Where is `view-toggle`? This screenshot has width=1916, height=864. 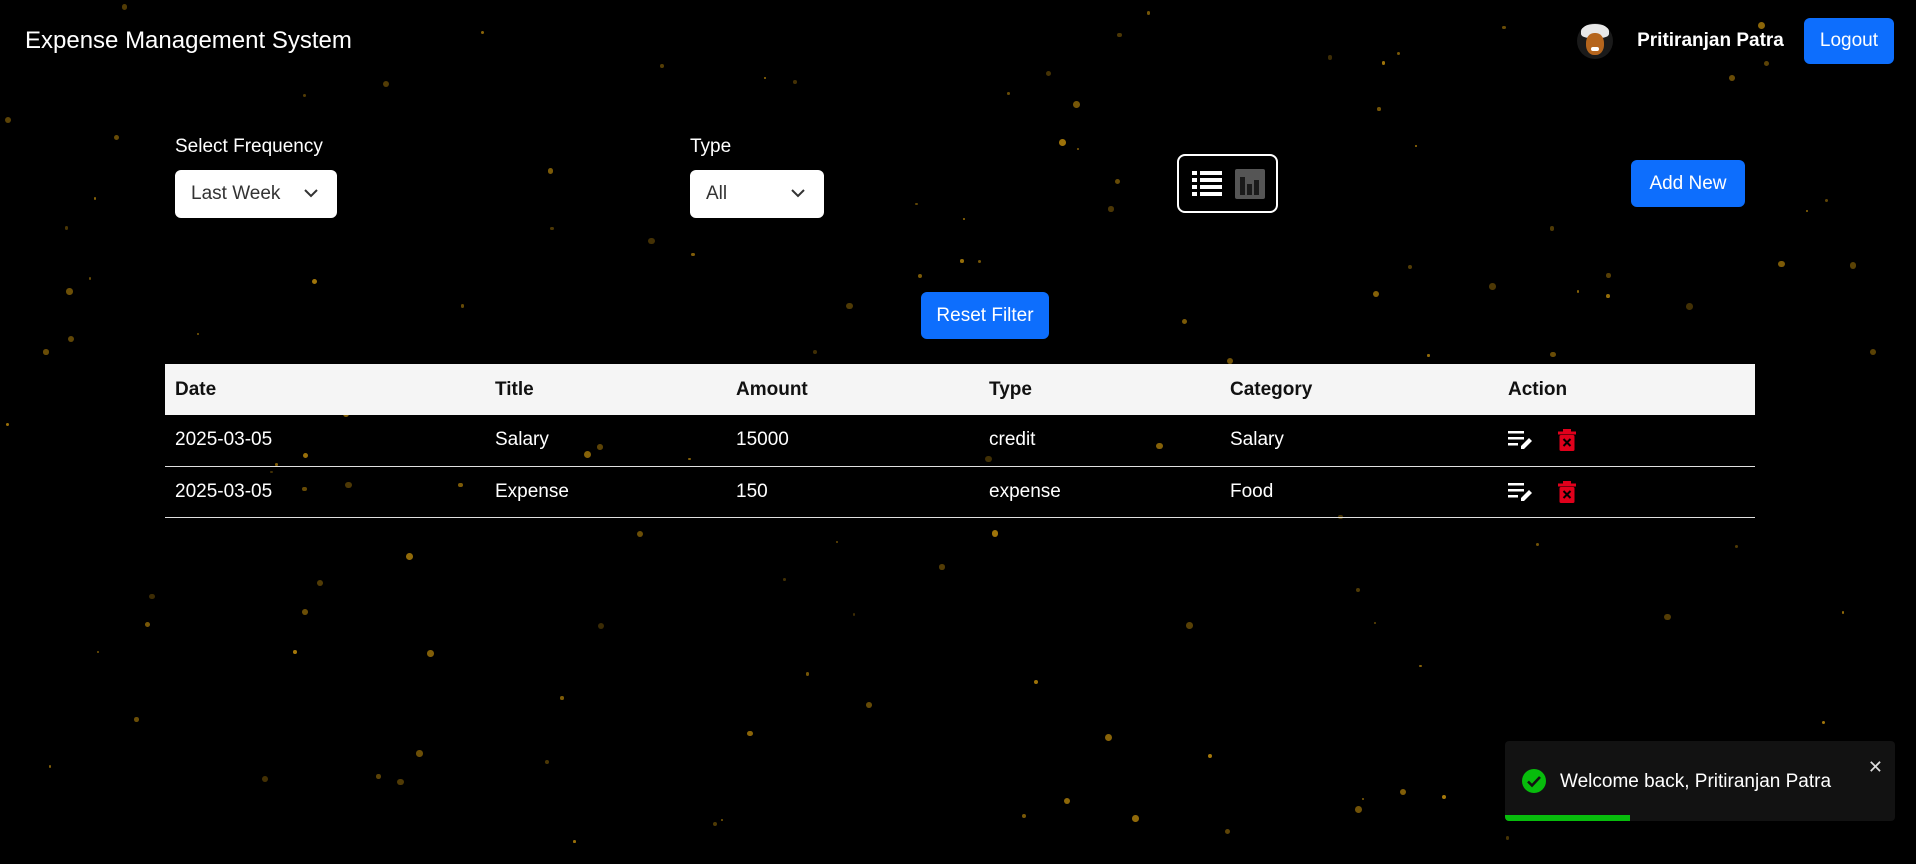
view-toggle is located at coordinates (1227, 183).